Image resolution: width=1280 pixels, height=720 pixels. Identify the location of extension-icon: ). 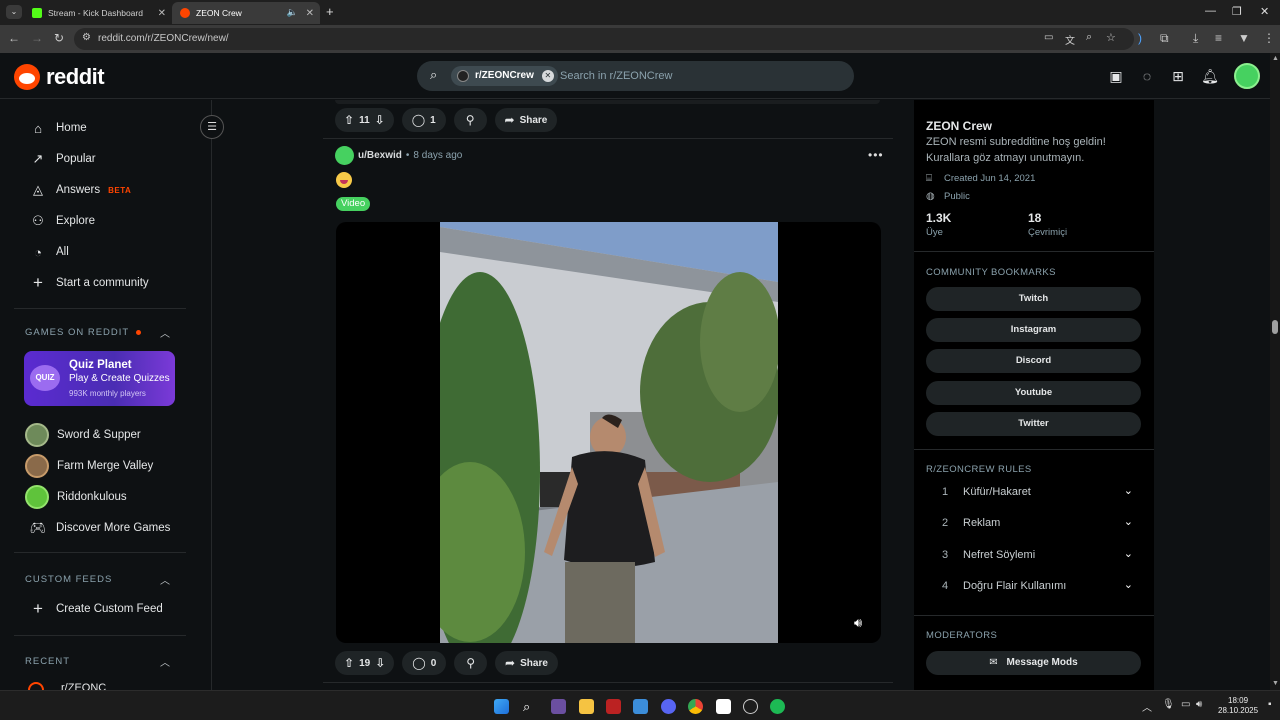
(1140, 38).